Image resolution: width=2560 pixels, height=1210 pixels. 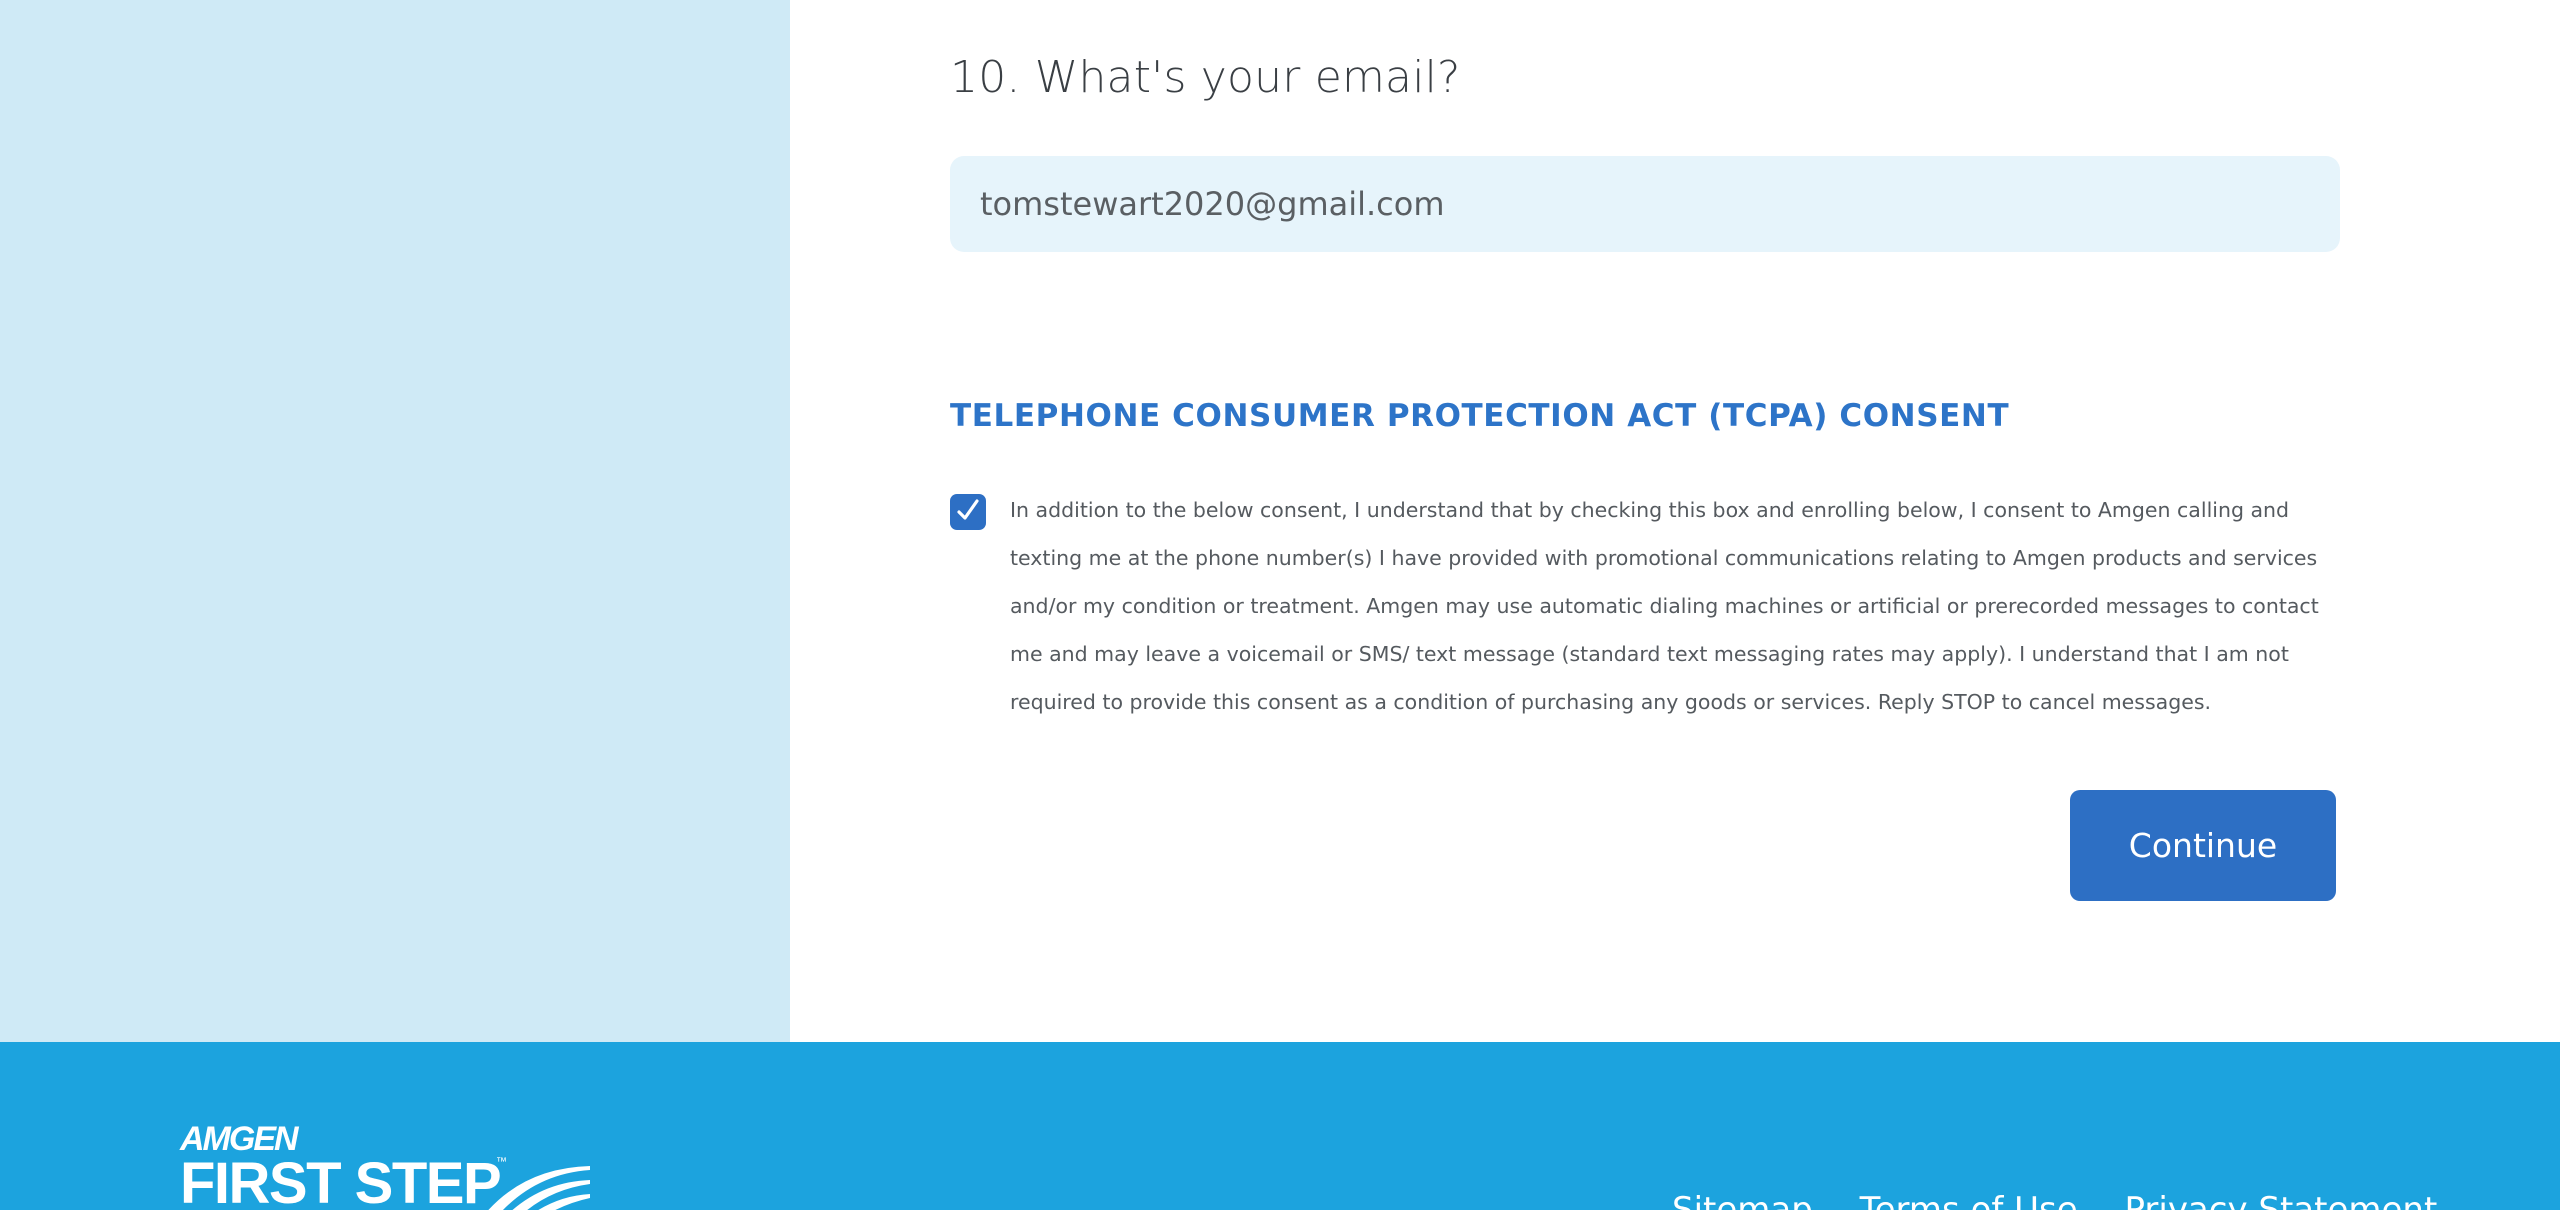 I want to click on check-icon, so click(x=968, y=509).